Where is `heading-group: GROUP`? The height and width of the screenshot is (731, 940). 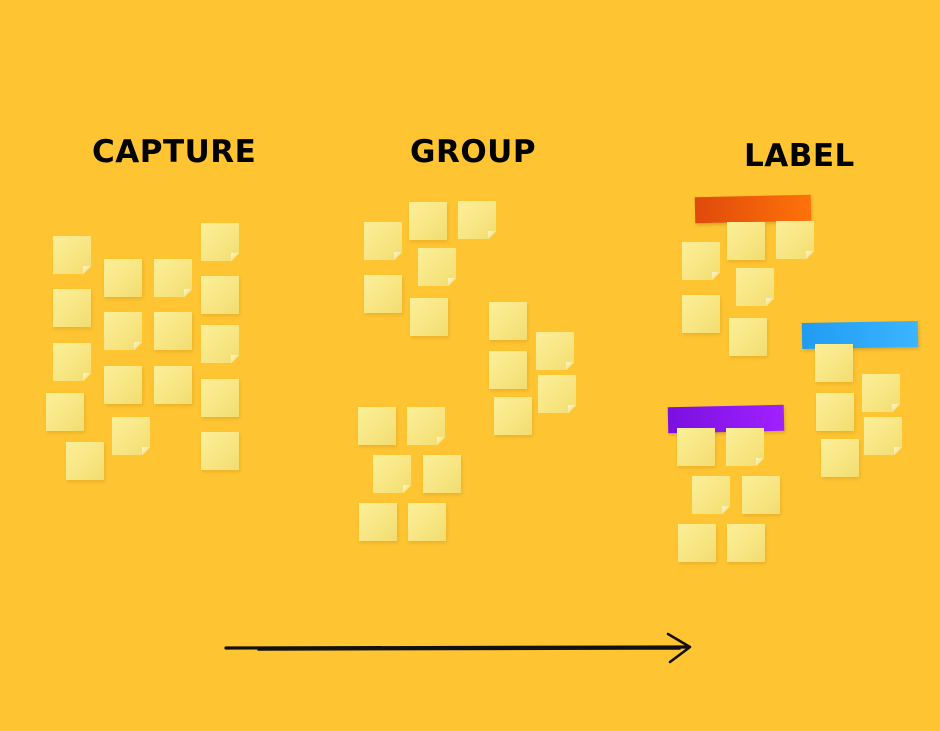 heading-group: GROUP is located at coordinates (473, 152).